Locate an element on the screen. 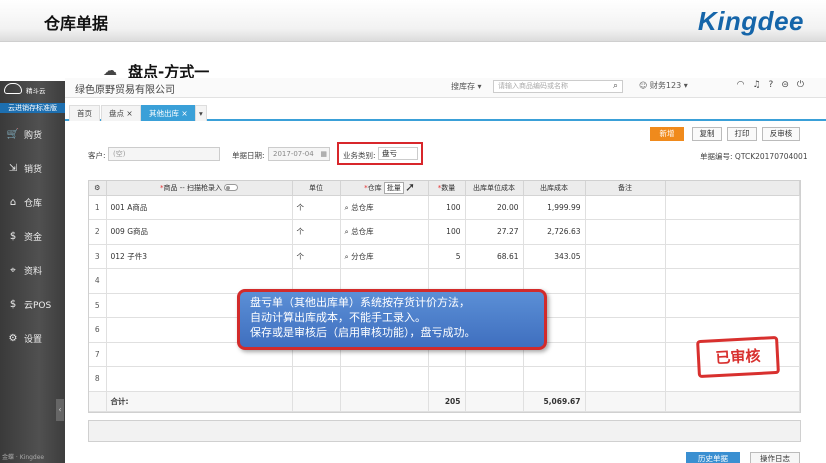 The width and height of the screenshot is (826, 463). sidebar-item-5: $ 云POS is located at coordinates (32, 304).